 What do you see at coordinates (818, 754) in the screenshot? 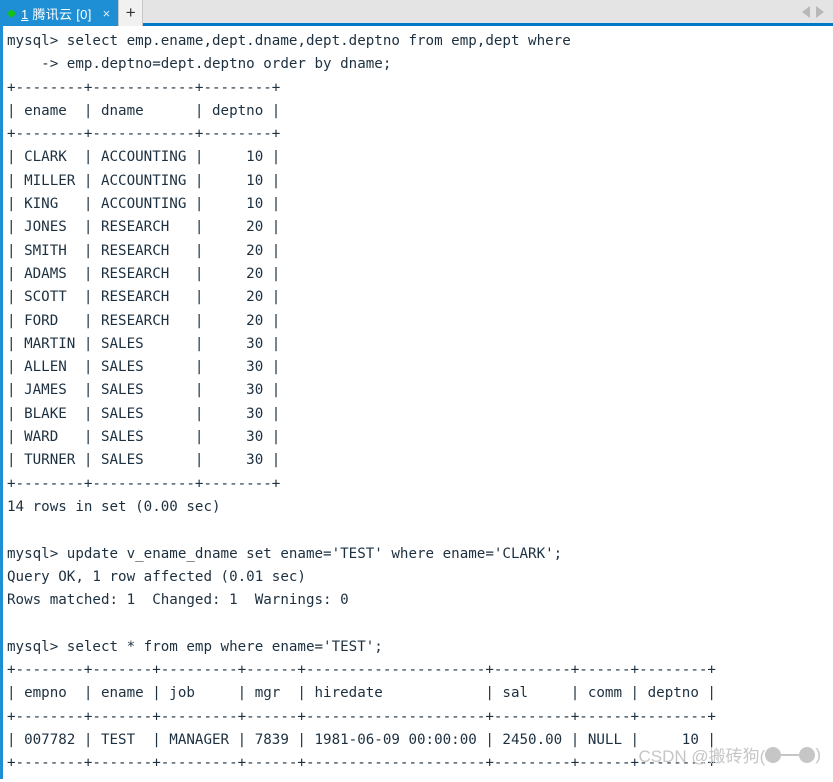
I see `watermark-suffix: )` at bounding box center [818, 754].